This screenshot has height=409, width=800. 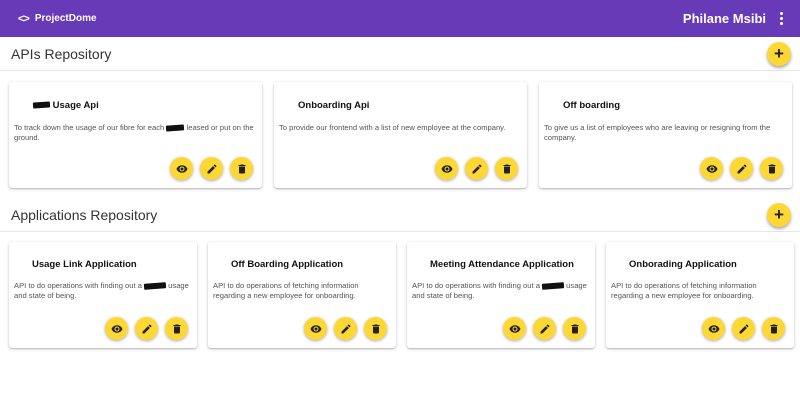 I want to click on apis-section-header: APIs Repository +, so click(x=400, y=54).